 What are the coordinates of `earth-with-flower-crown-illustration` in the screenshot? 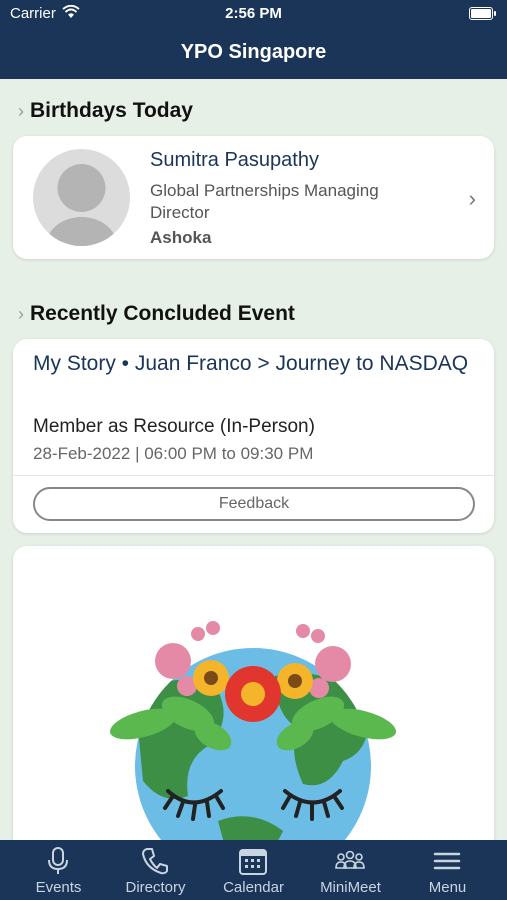 It's located at (253, 730).